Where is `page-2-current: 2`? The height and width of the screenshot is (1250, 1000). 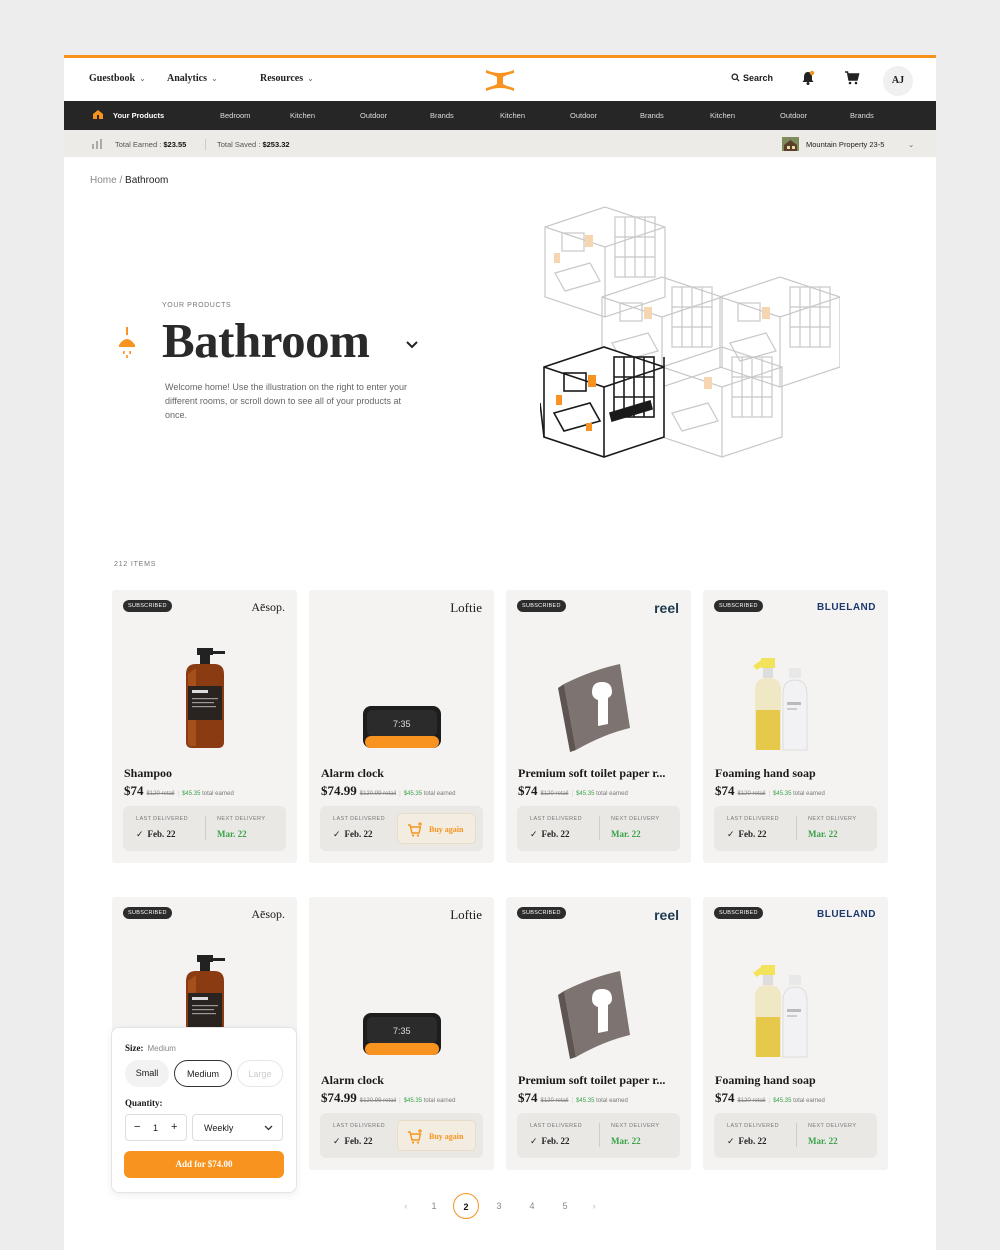
page-2-current: 2 is located at coordinates (466, 1206).